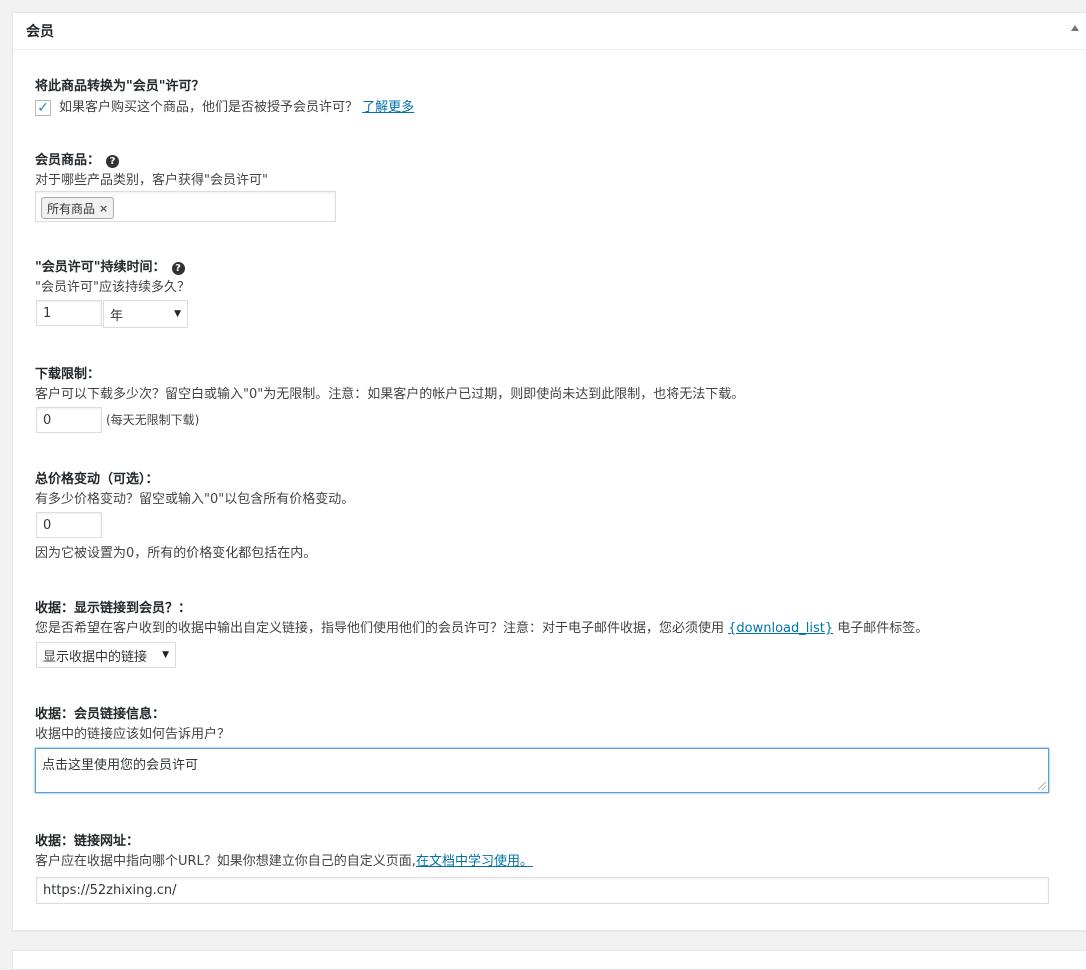  Describe the element at coordinates (97, 479) in the screenshot. I see `price-changes-label: 总价格变动（可选）：` at that location.